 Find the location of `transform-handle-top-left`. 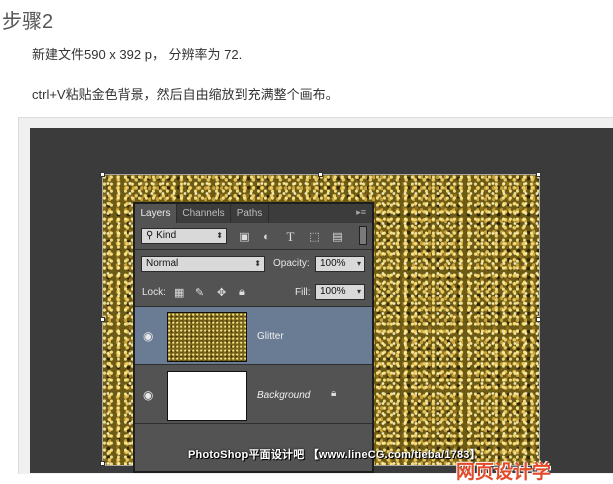

transform-handle-top-left is located at coordinates (102, 174).